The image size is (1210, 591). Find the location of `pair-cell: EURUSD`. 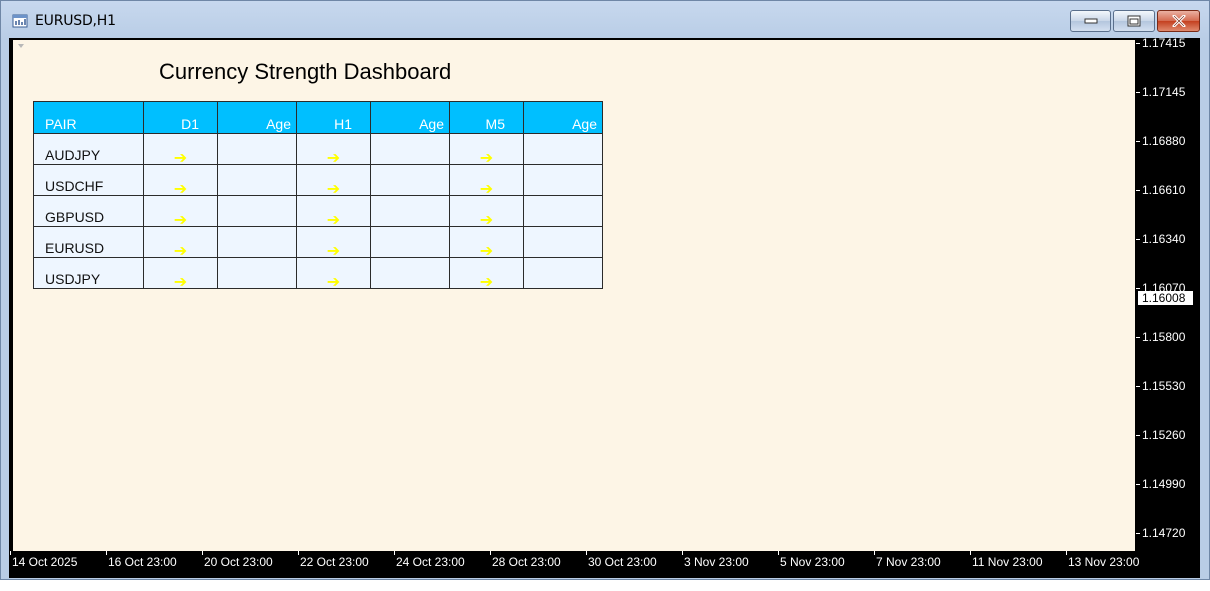

pair-cell: EURUSD is located at coordinates (88, 242).